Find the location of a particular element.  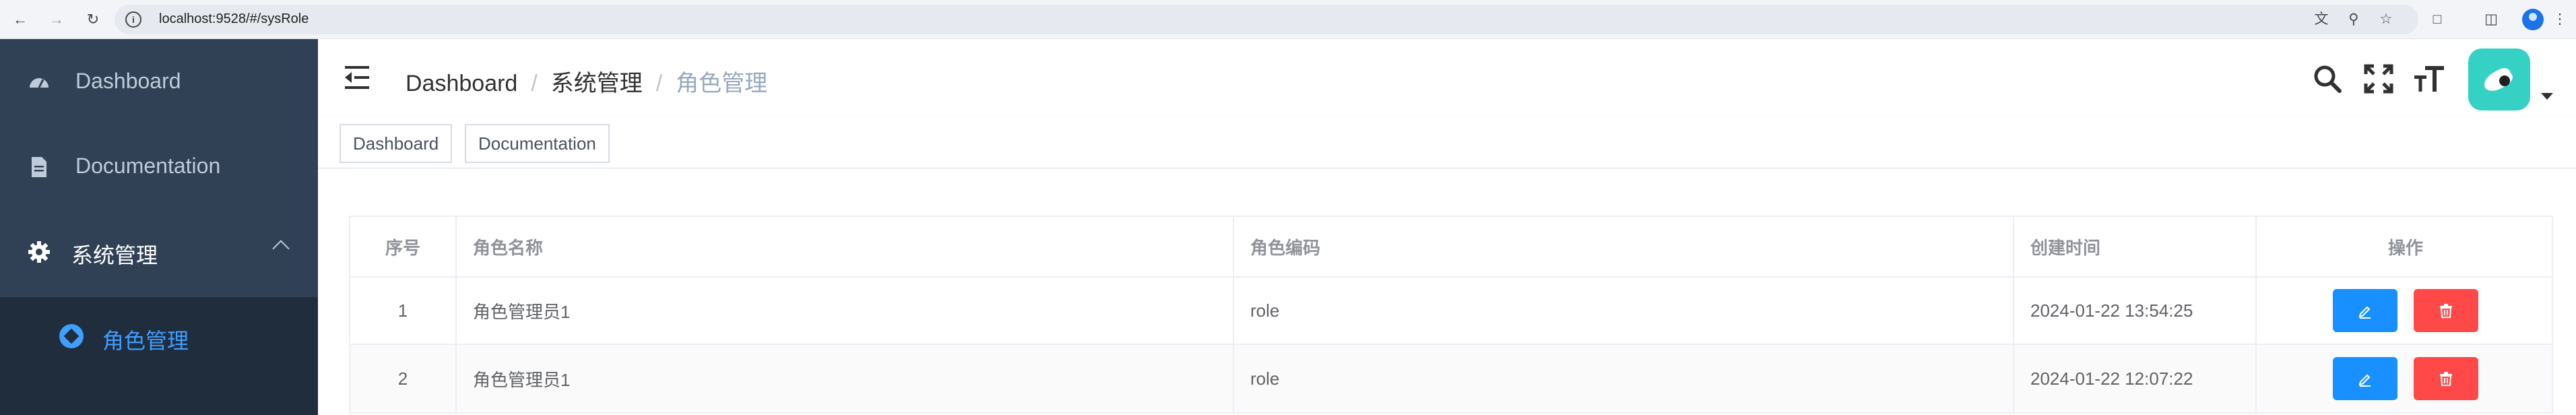

avatar is located at coordinates (2499, 79).